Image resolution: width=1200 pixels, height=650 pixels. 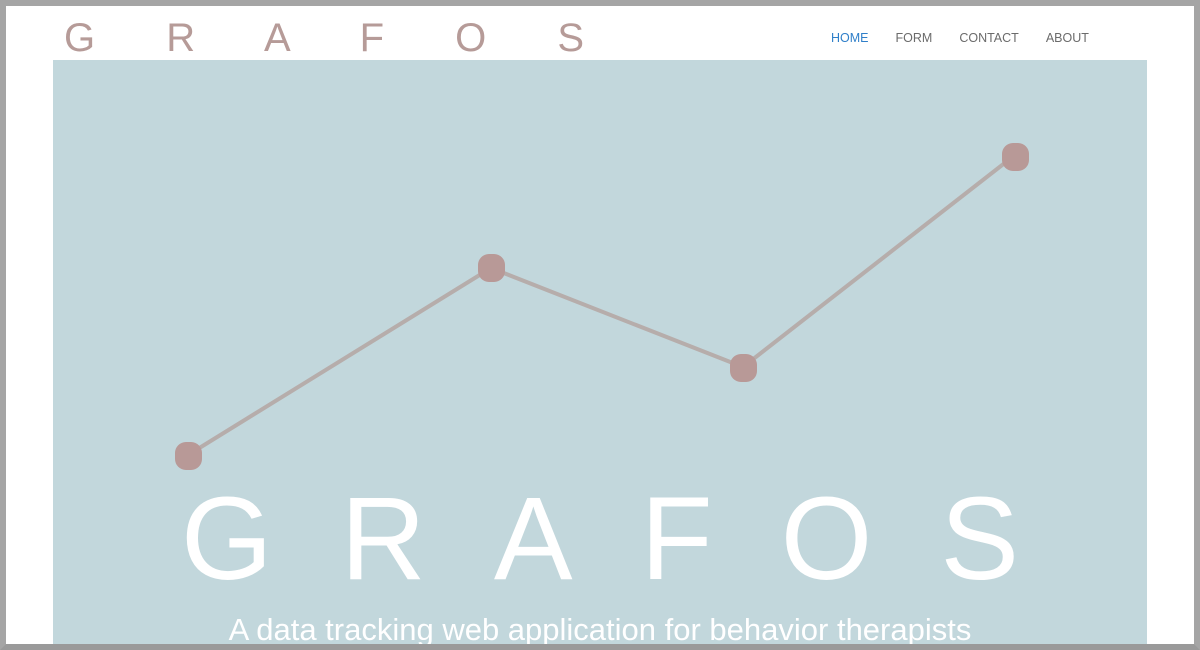 I want to click on nav-contact-link: CONTACT, so click(x=989, y=38).